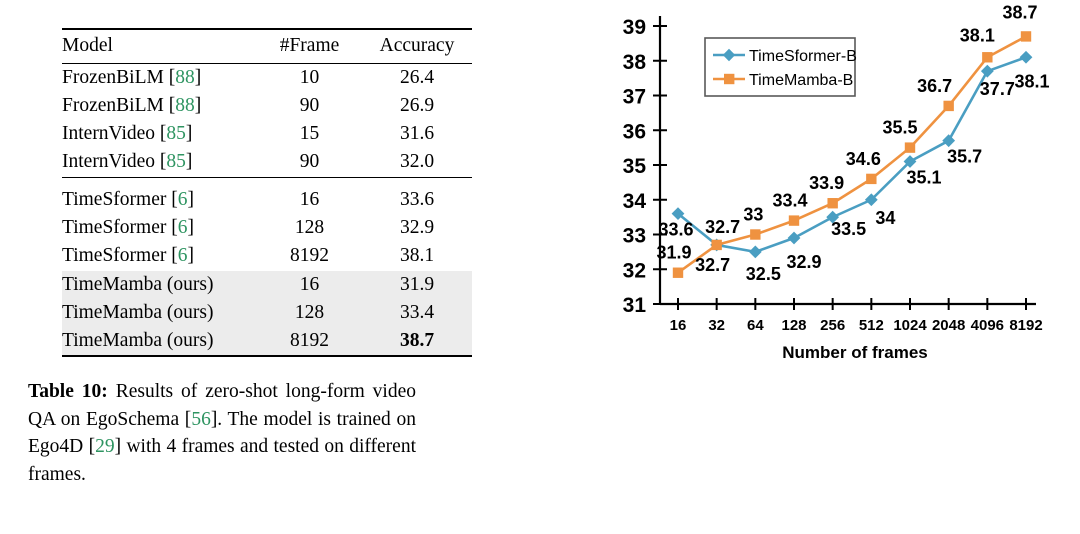 The width and height of the screenshot is (1080, 534). What do you see at coordinates (987, 325) in the screenshot?
I see `x-axis-tick-label: 4096` at bounding box center [987, 325].